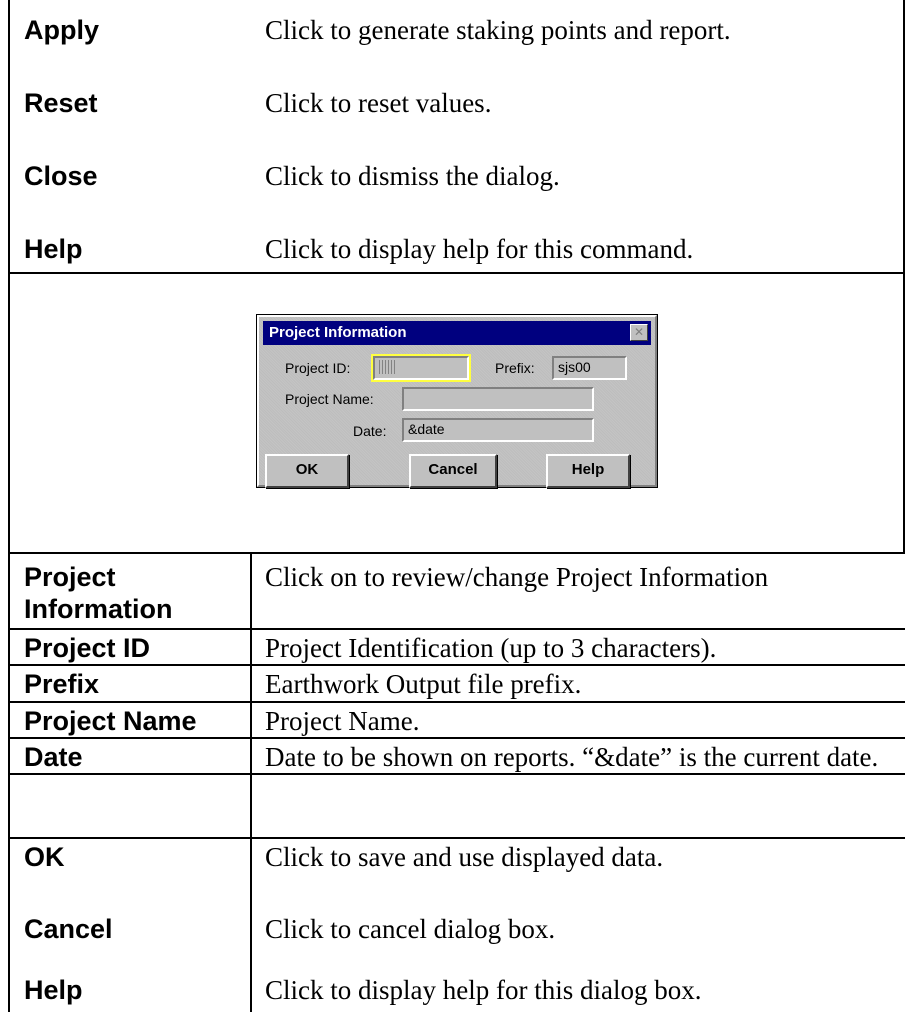 The image size is (912, 1012). What do you see at coordinates (53, 990) in the screenshot?
I see `term-help-dialog: Help` at bounding box center [53, 990].